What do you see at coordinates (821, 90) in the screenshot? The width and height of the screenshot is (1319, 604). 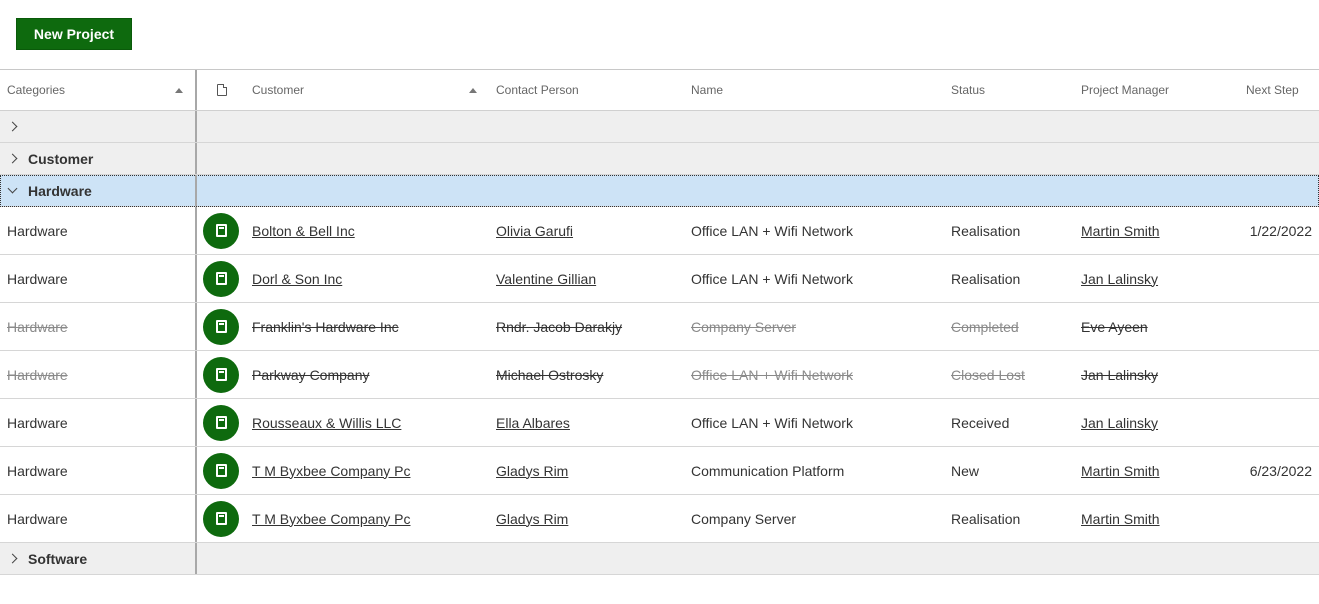 I see `column-header-name: Name` at bounding box center [821, 90].